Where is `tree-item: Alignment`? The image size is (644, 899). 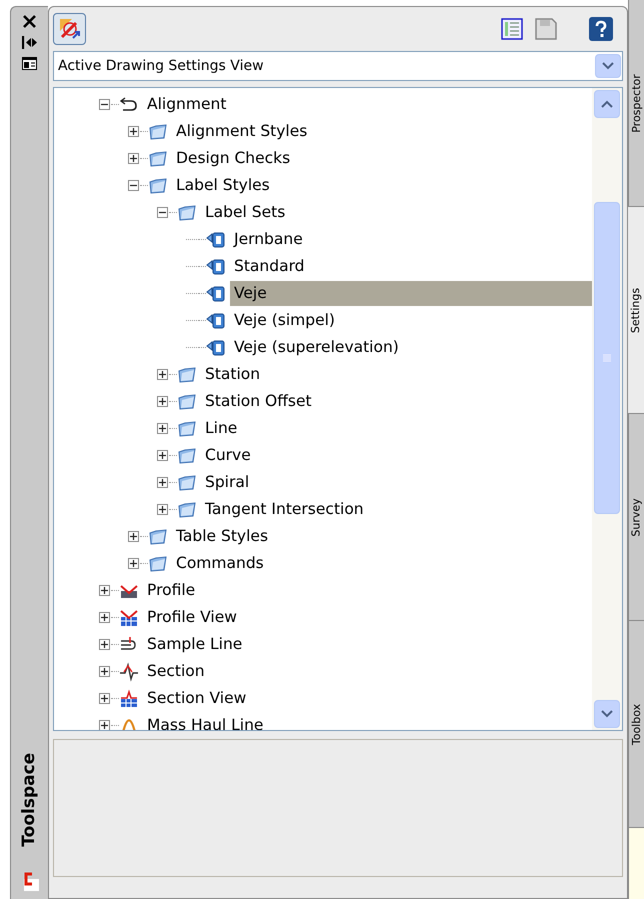 tree-item: Alignment is located at coordinates (184, 104).